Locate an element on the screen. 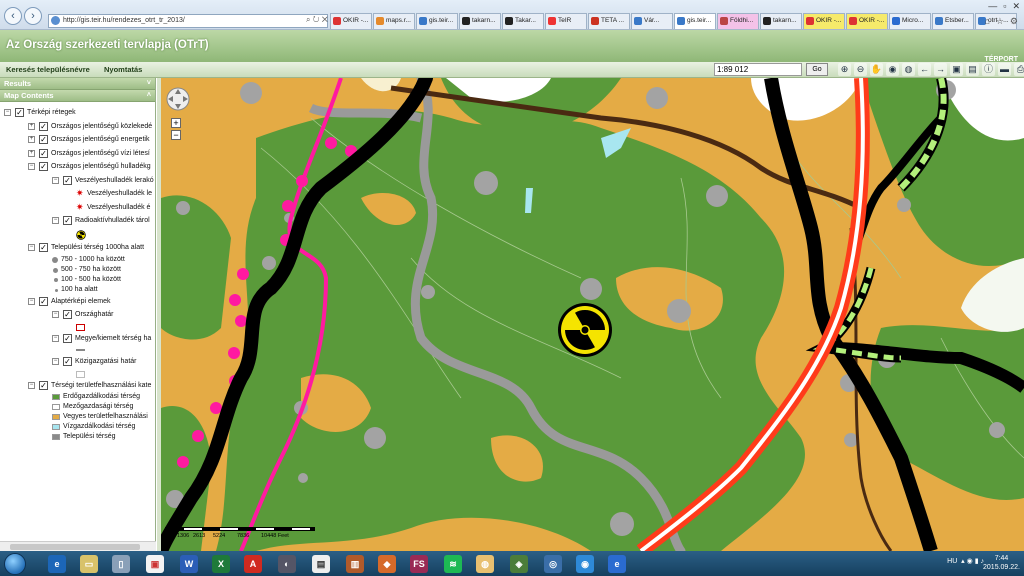 The image size is (1024, 576). print-link: Nyomtatás is located at coordinates (123, 69).